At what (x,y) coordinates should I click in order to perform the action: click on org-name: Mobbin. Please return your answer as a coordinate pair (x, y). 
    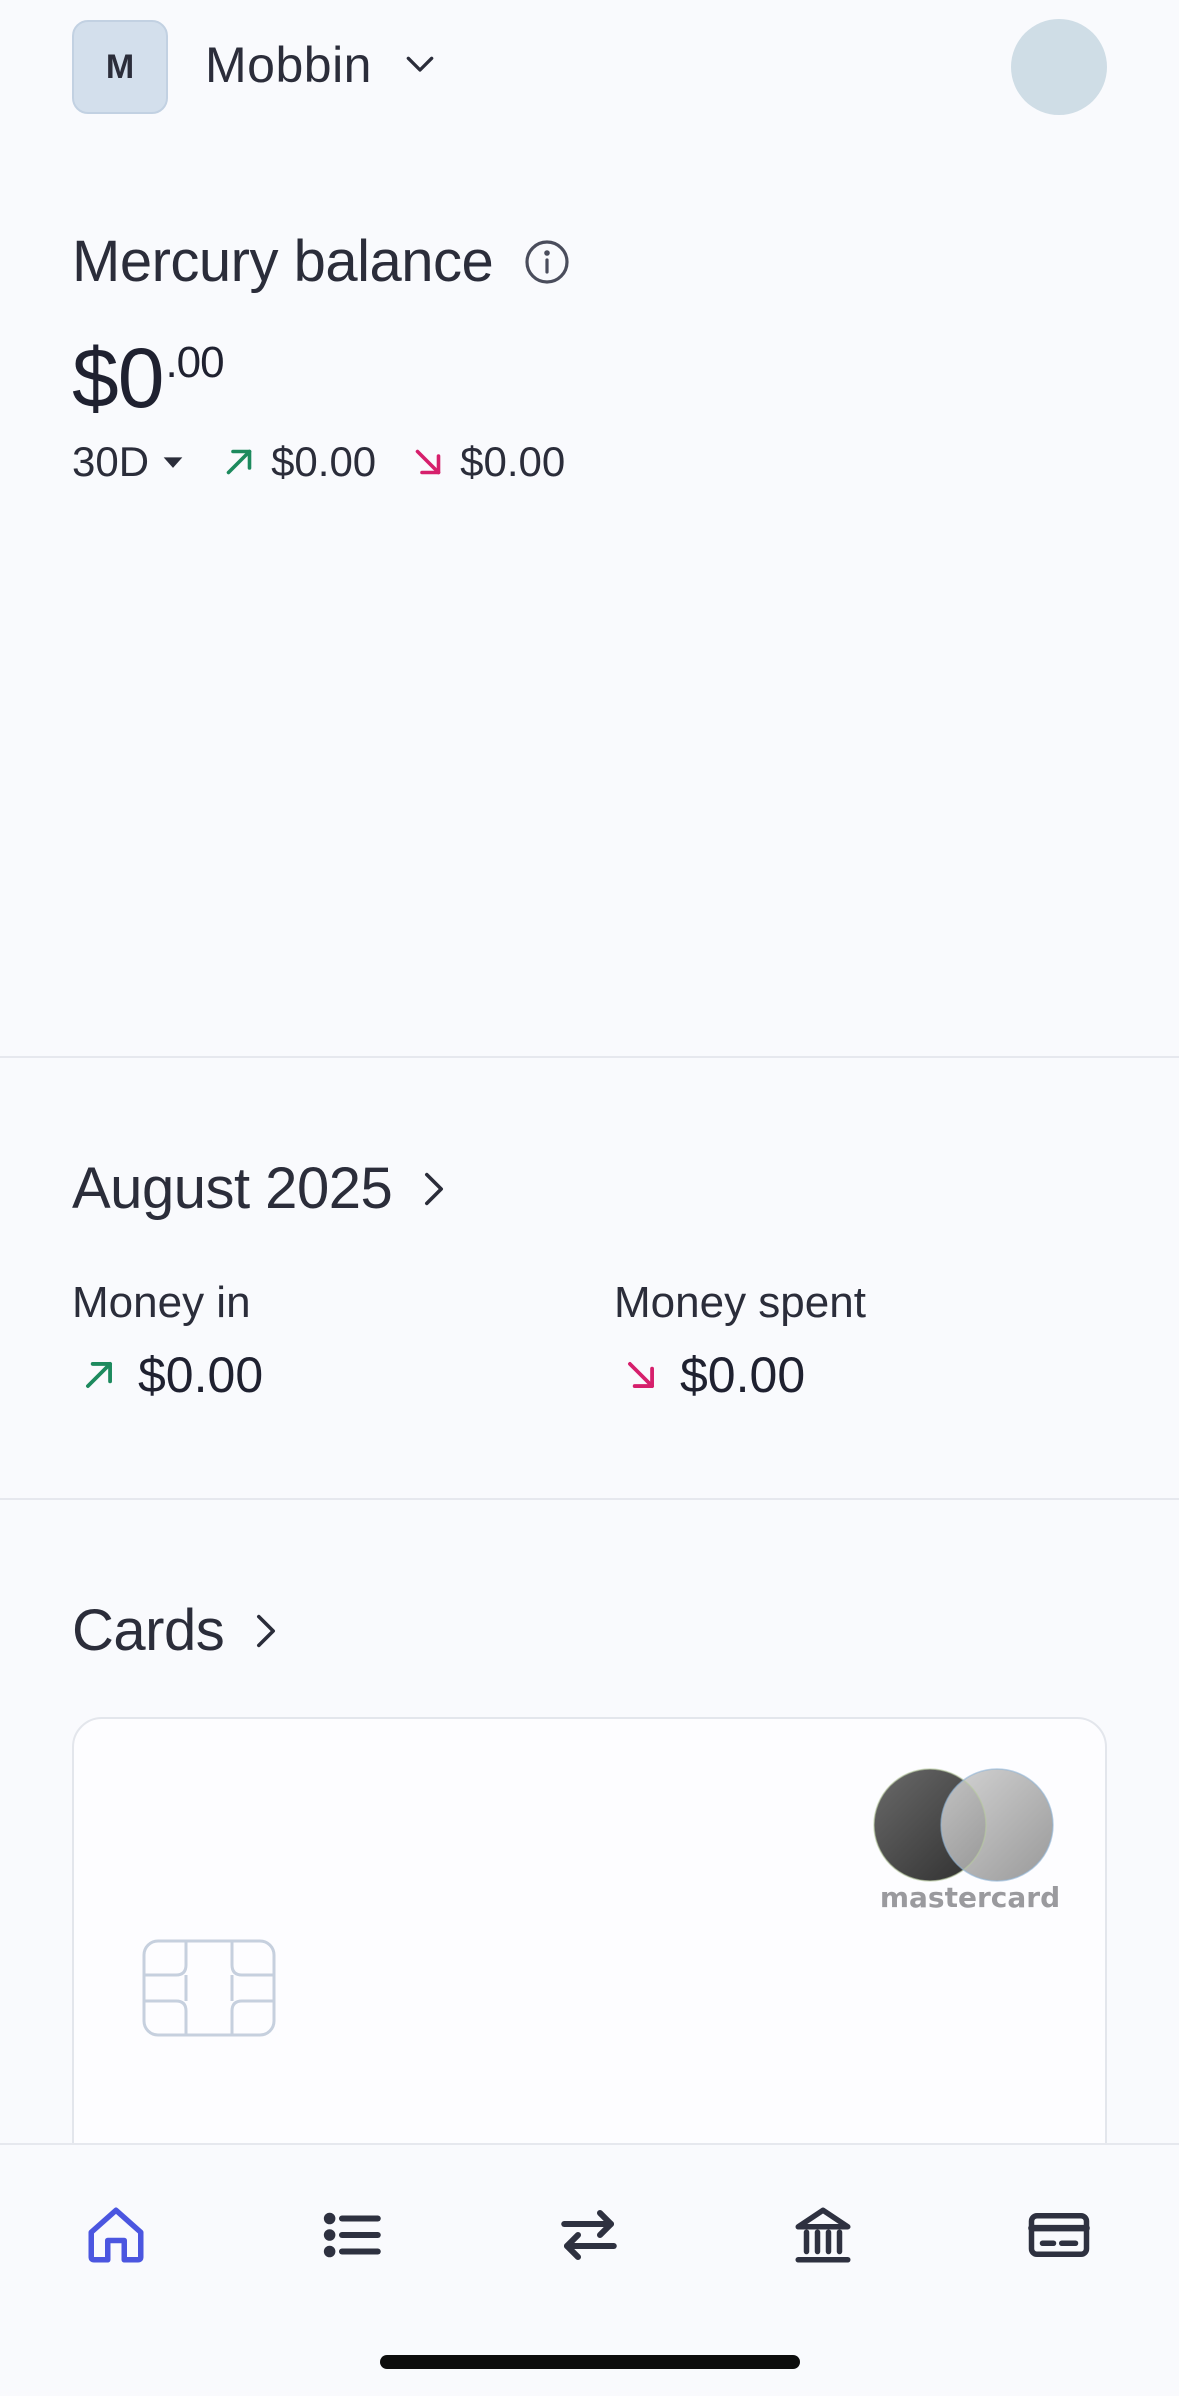
    Looking at the image, I should click on (288, 65).